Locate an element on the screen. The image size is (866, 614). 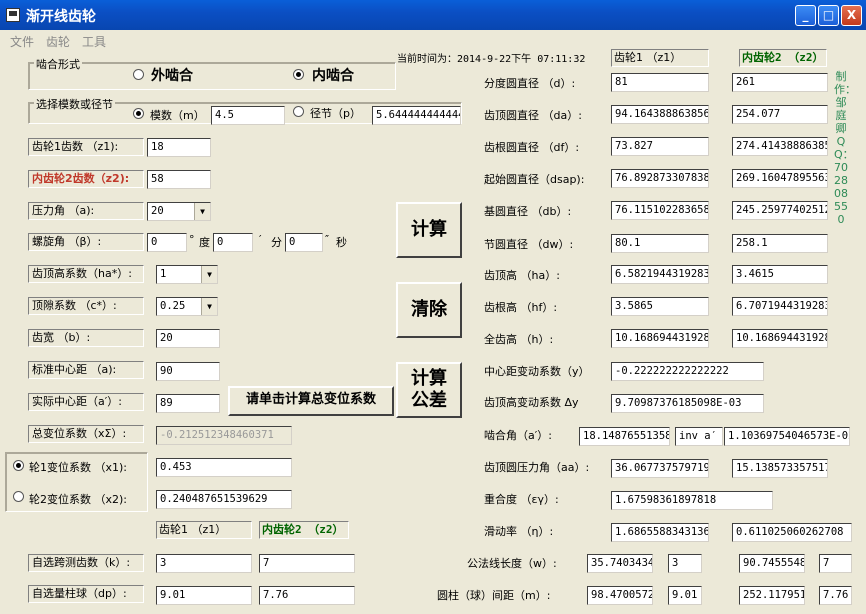
tip-pressure-angle-gear1: 36.067737579719 is located at coordinates (660, 468).